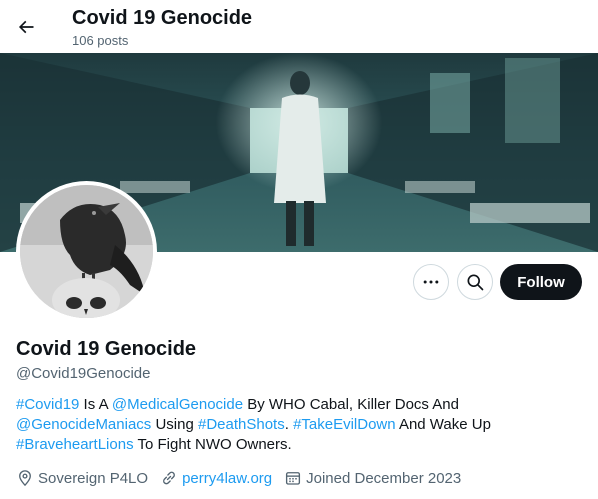 The height and width of the screenshot is (499, 598). Describe the element at coordinates (174, 424) in the screenshot. I see `bio-text: Using` at that location.